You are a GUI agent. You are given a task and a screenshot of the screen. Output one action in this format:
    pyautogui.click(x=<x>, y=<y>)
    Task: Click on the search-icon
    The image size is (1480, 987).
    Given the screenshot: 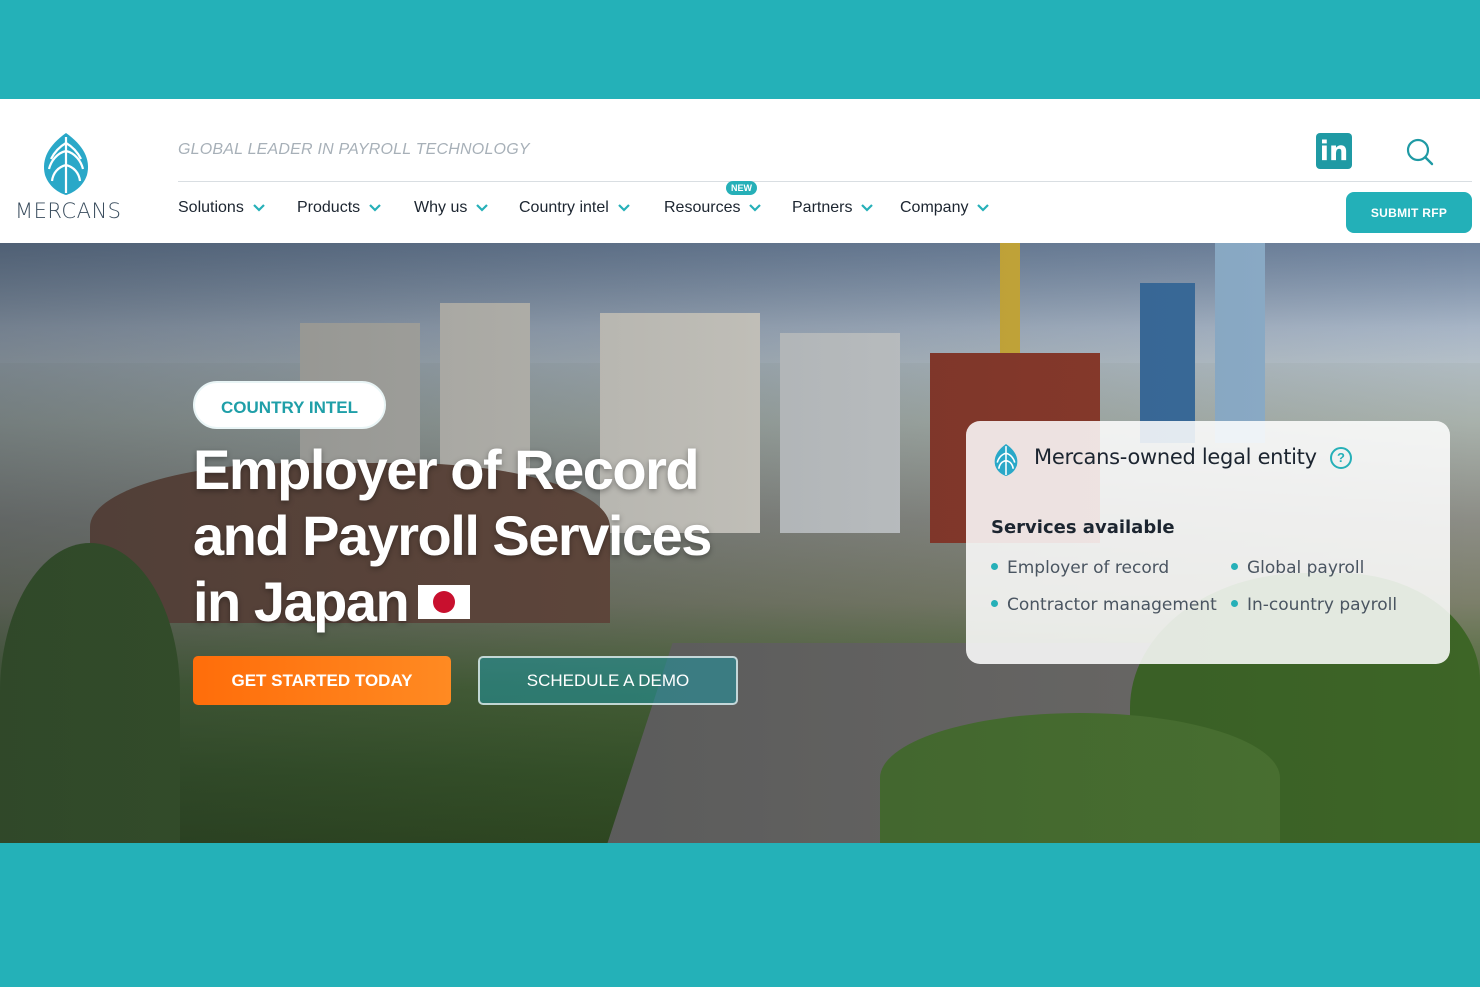 What is the action you would take?
    pyautogui.click(x=1420, y=152)
    